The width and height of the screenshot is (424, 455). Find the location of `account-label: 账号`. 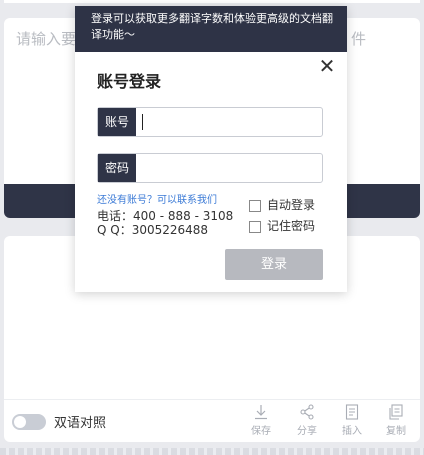

account-label: 账号 is located at coordinates (117, 122).